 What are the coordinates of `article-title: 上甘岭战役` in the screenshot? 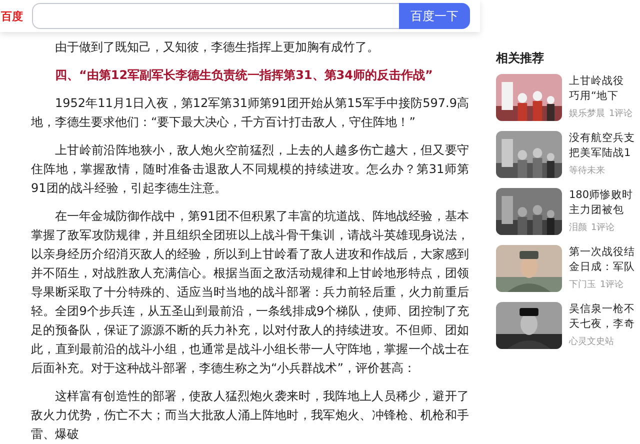 It's located at (596, 81).